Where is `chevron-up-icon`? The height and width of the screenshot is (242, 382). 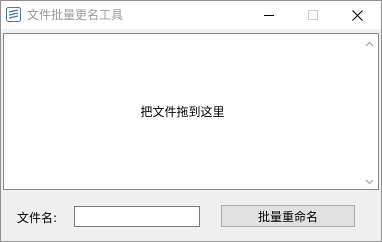 chevron-up-icon is located at coordinates (369, 43).